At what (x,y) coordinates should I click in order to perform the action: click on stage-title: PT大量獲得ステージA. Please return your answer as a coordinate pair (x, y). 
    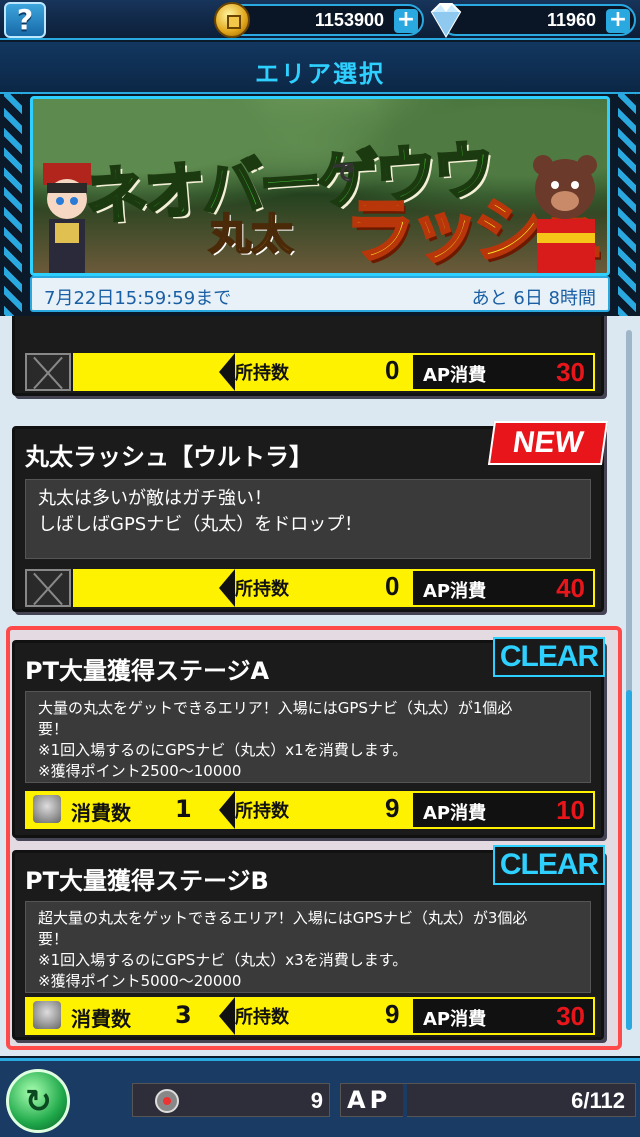
    Looking at the image, I should click on (147, 671).